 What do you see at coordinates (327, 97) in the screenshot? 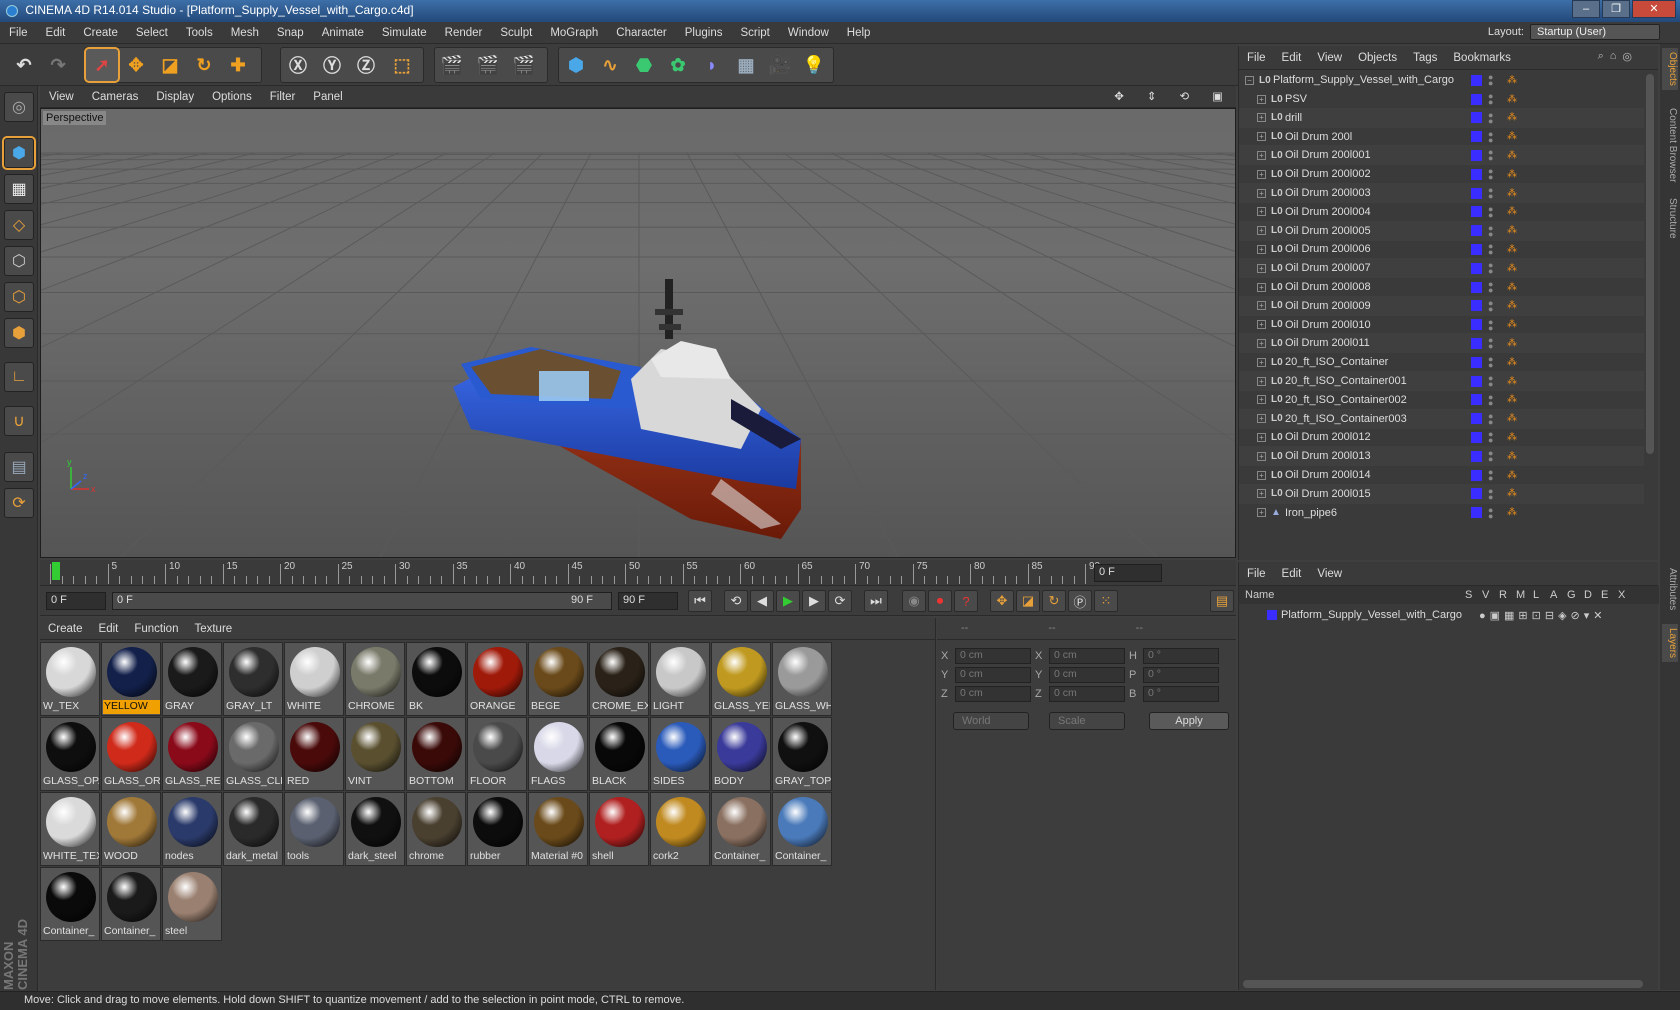
I see `viewport-menu-panel: Panel` at bounding box center [327, 97].